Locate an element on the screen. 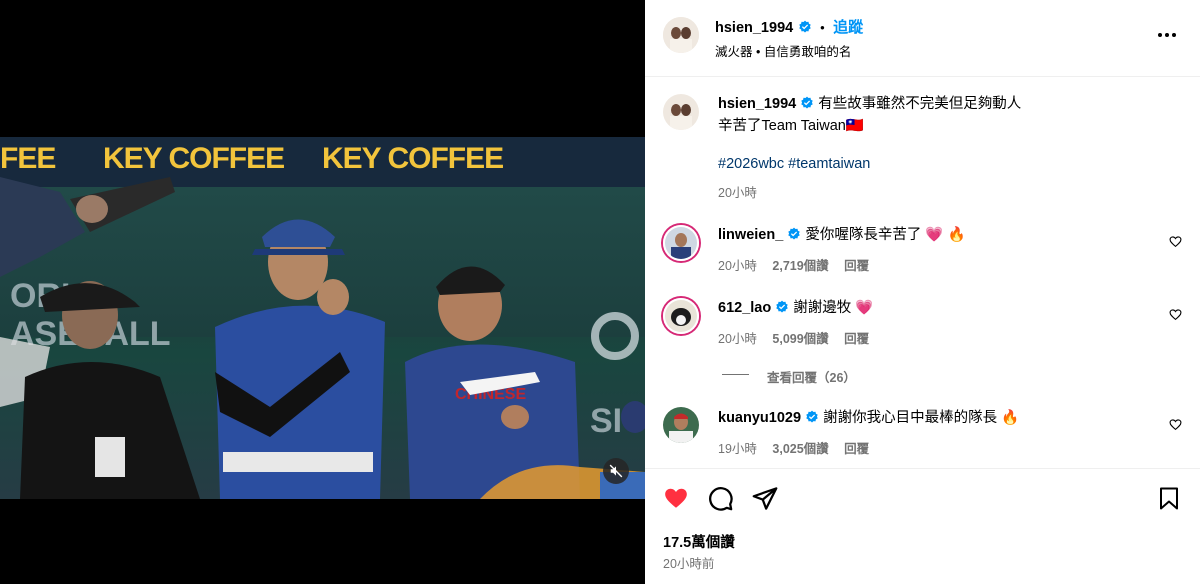  comment-body: kuanyu1029 謝謝你我心目中最棒的隊長 🔥 is located at coordinates (868, 418).